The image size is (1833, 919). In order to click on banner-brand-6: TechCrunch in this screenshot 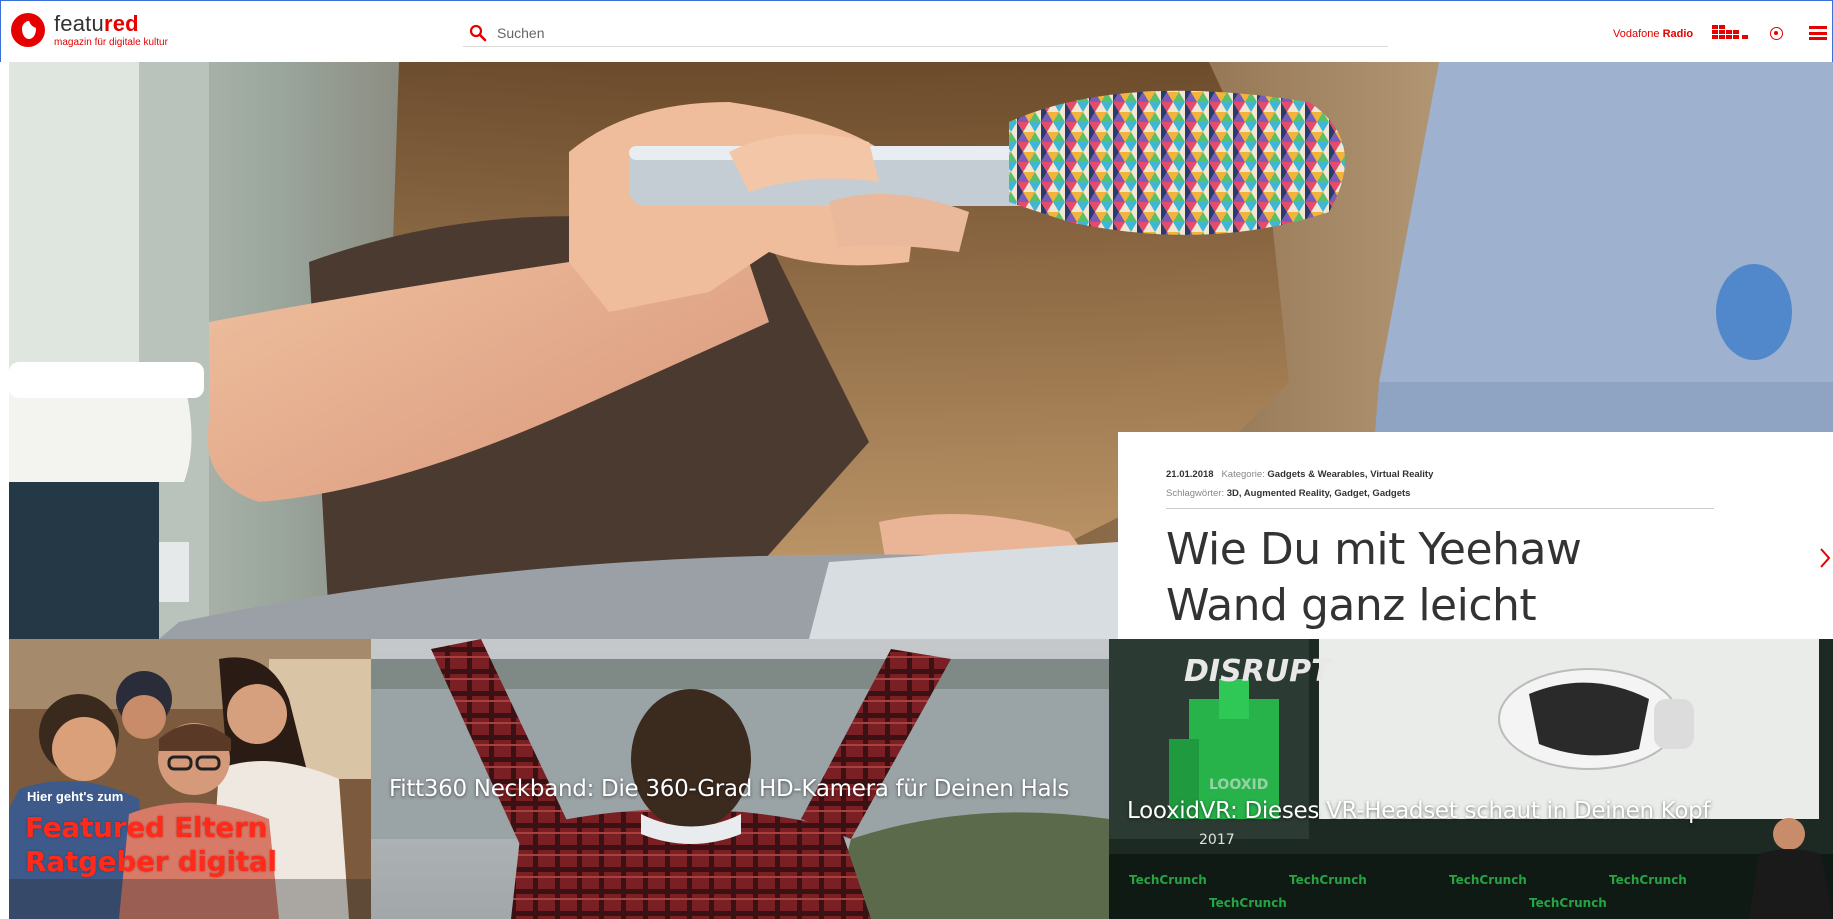, I will do `click(1568, 903)`.